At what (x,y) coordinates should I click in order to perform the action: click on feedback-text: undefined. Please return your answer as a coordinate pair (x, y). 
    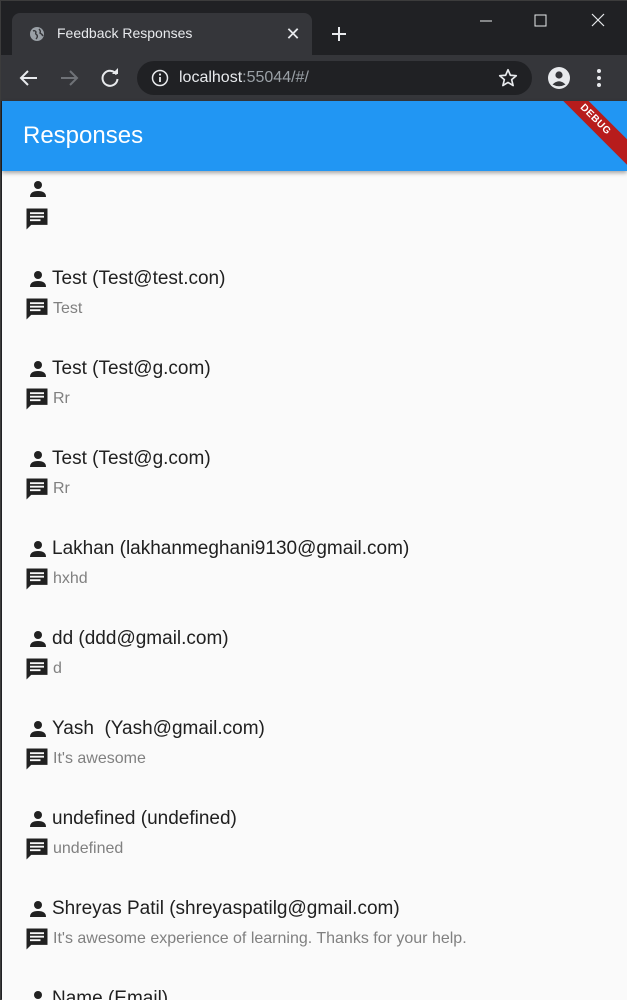
    Looking at the image, I should click on (88, 848).